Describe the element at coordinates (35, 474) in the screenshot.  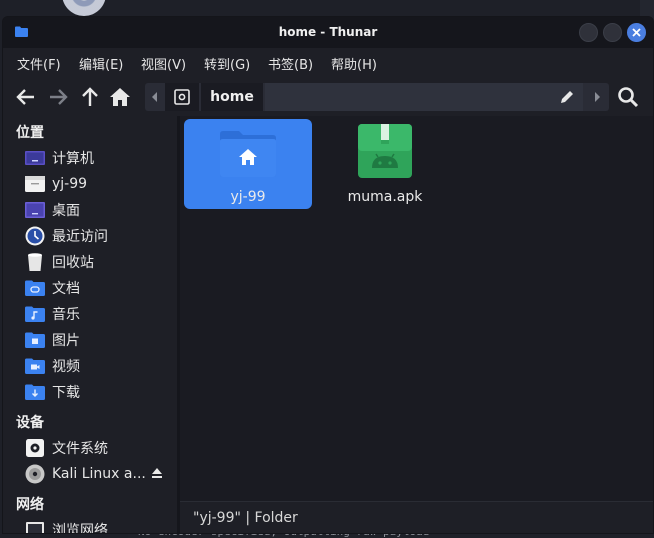
I see `optical-disc-icon` at that location.